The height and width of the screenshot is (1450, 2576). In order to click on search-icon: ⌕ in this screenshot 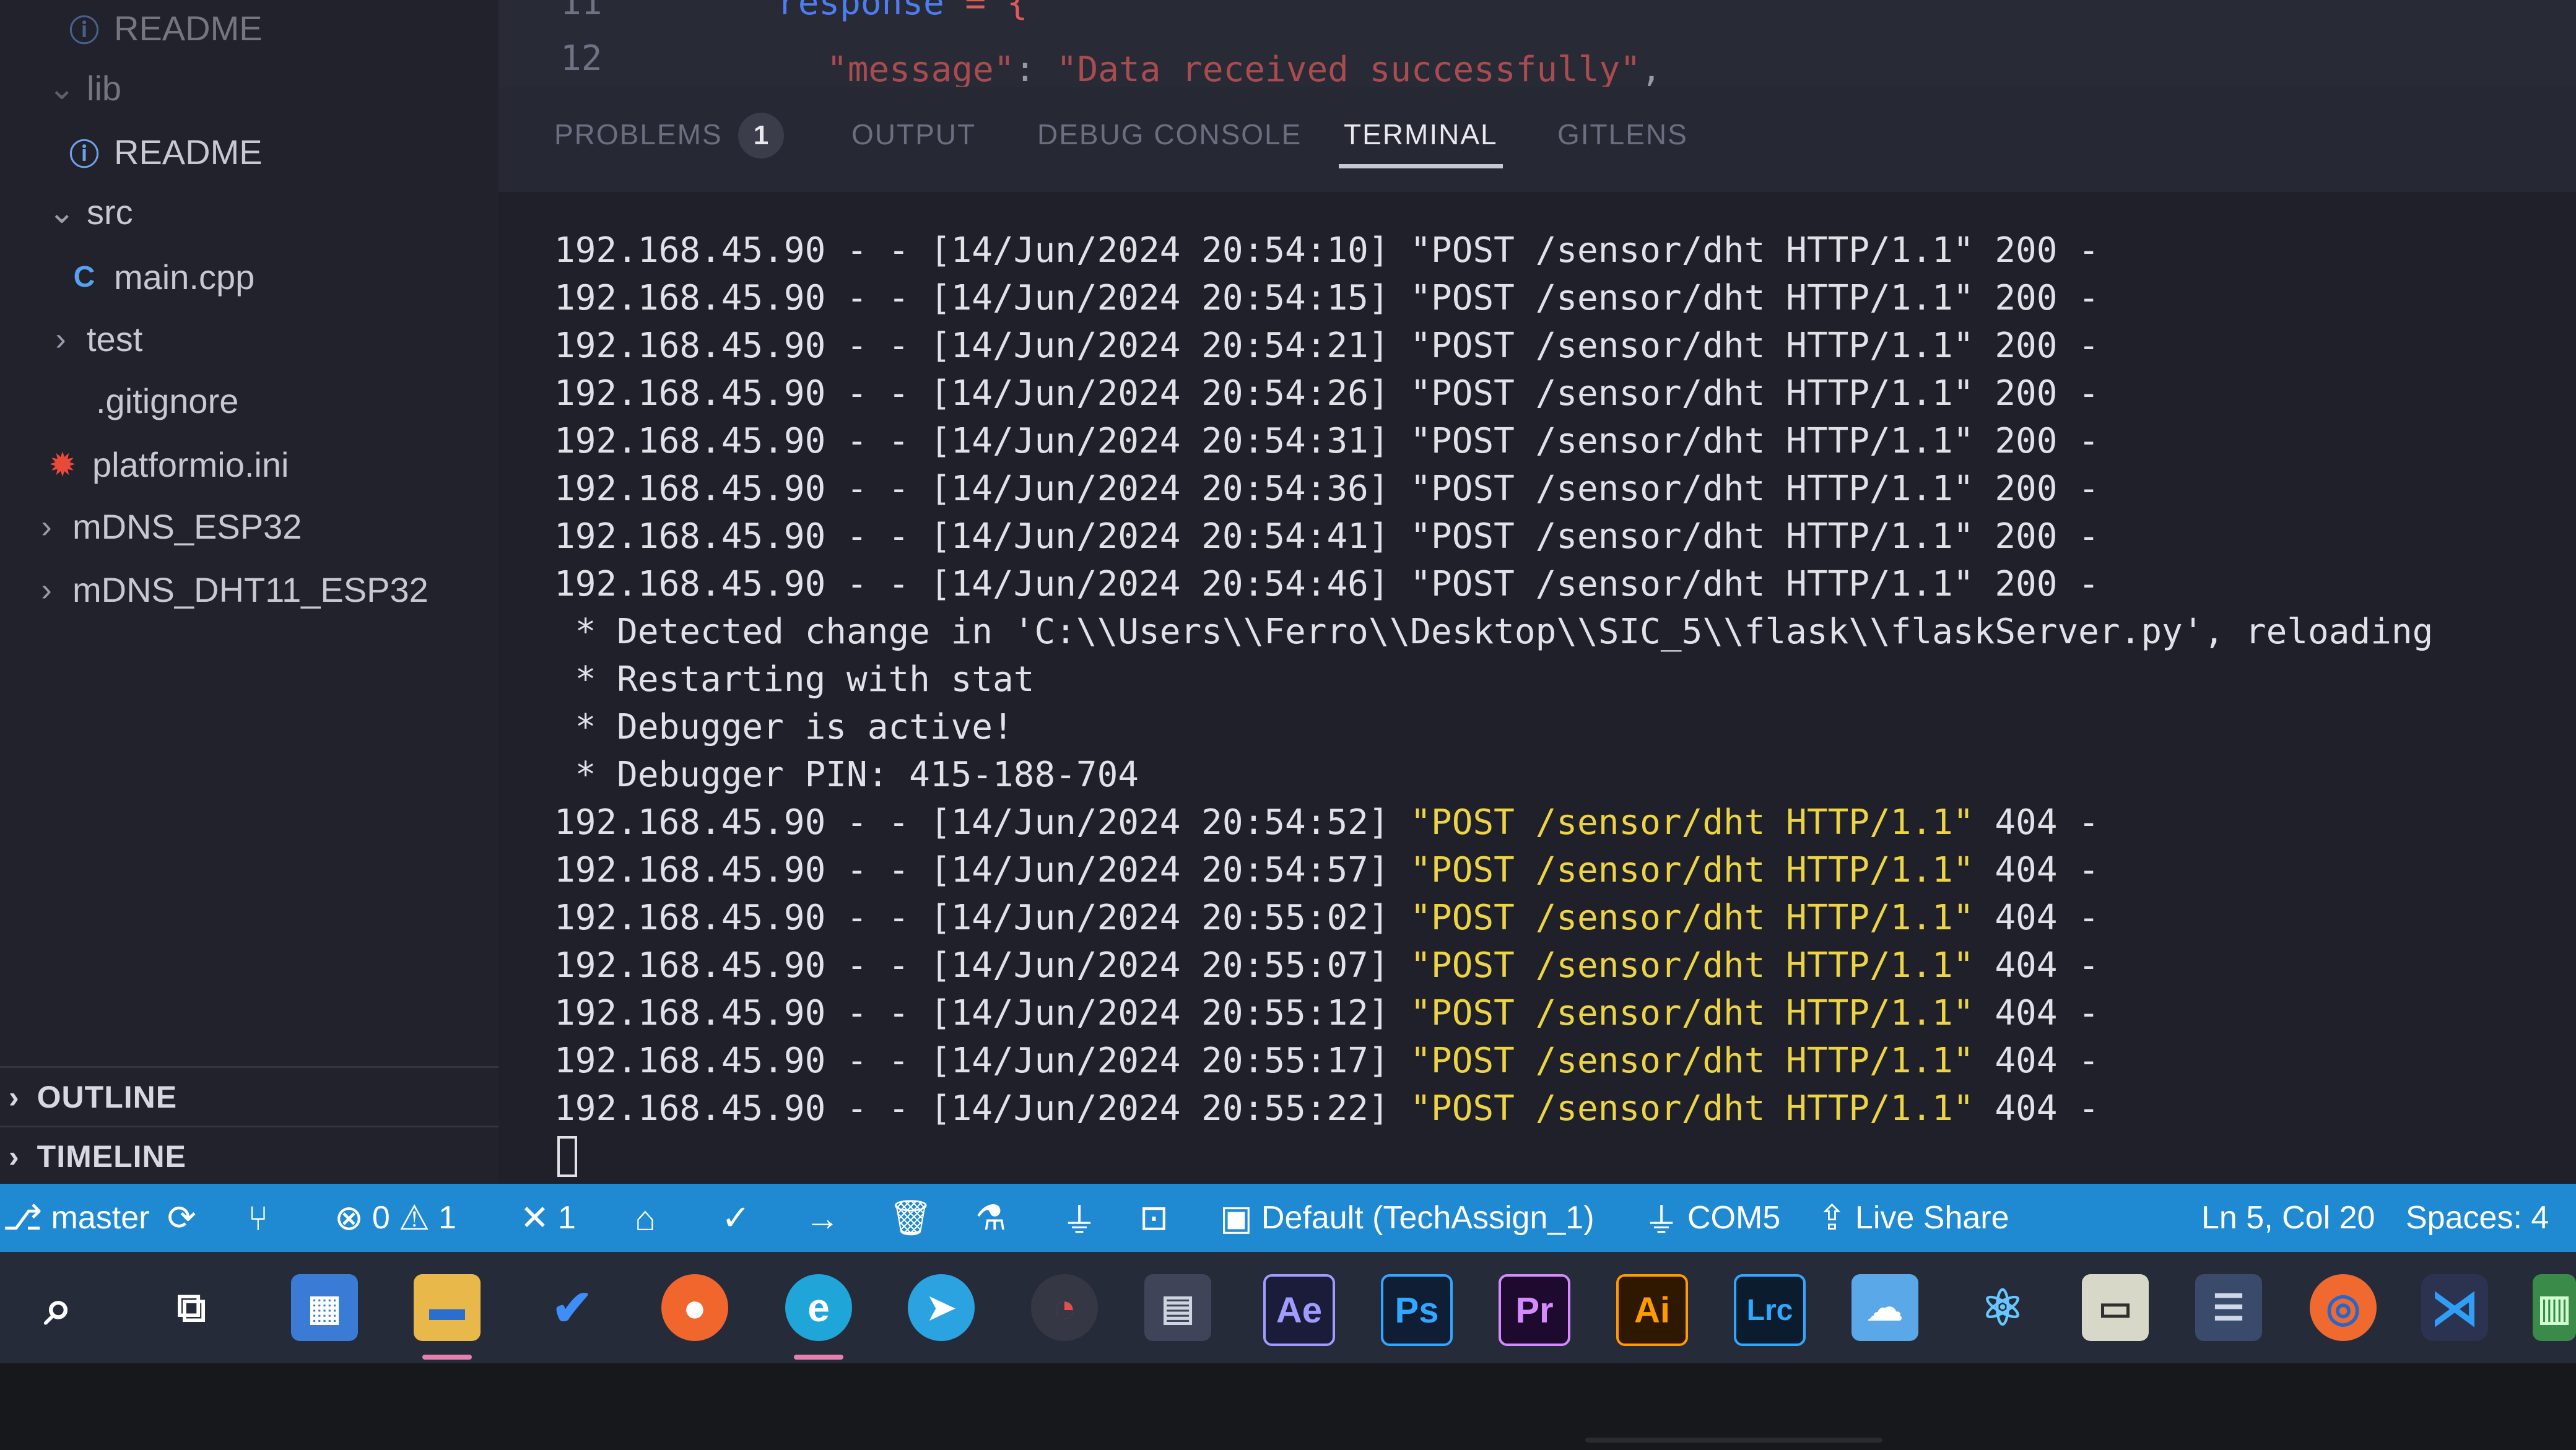, I will do `click(58, 1307)`.